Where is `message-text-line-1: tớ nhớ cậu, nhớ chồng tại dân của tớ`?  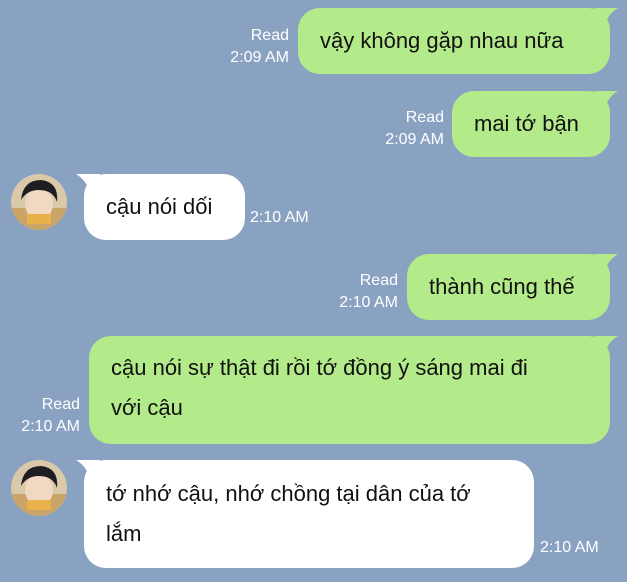 message-text-line-1: tớ nhớ cậu, nhớ chồng tại dân của tớ is located at coordinates (288, 493).